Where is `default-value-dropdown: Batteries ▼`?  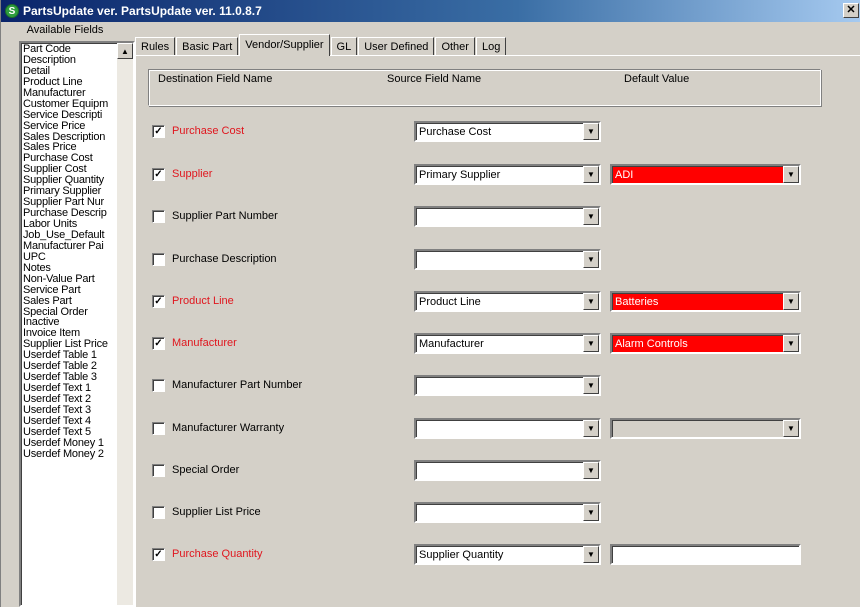
default-value-dropdown: Batteries ▼ is located at coordinates (705, 301).